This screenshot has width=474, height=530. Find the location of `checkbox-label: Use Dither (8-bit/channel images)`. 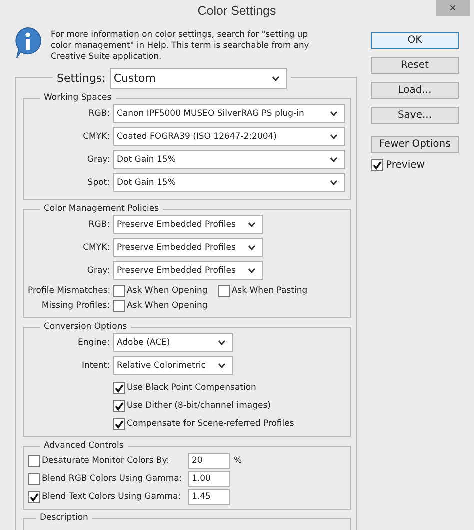

checkbox-label: Use Dither (8-bit/channel images) is located at coordinates (199, 406).